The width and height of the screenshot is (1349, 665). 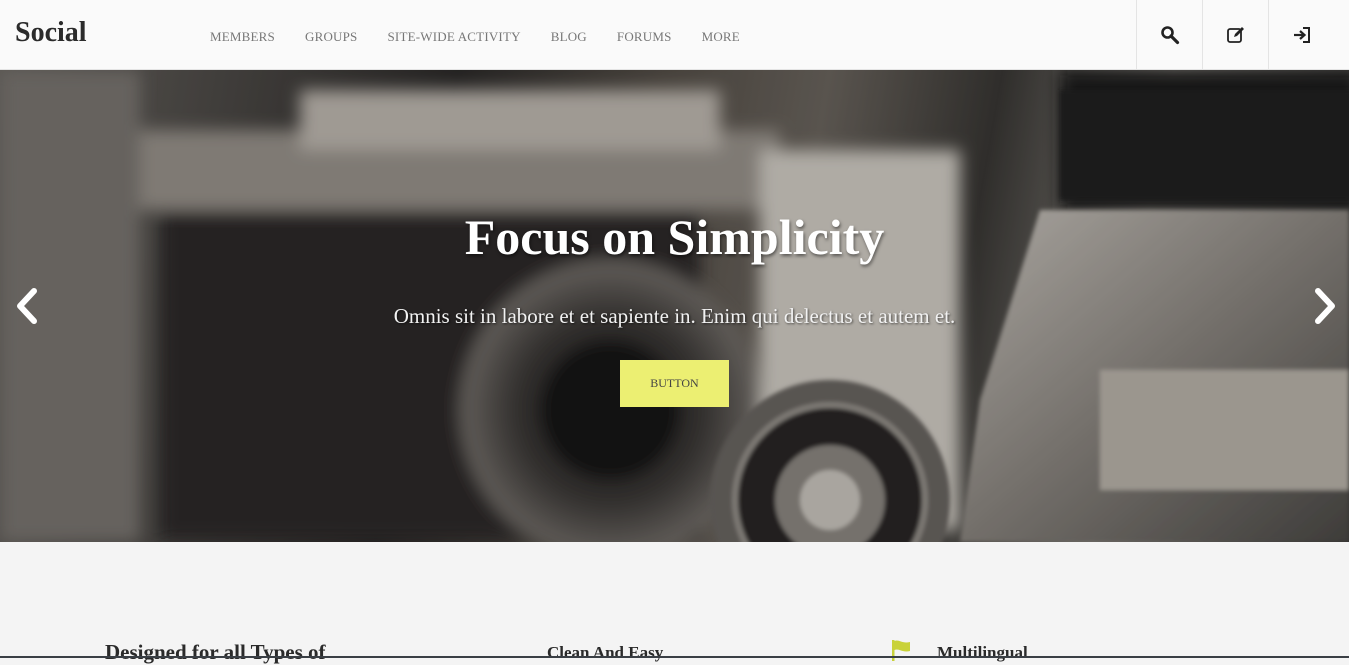 What do you see at coordinates (215, 652) in the screenshot?
I see `features-heading: Designed for all Types of` at bounding box center [215, 652].